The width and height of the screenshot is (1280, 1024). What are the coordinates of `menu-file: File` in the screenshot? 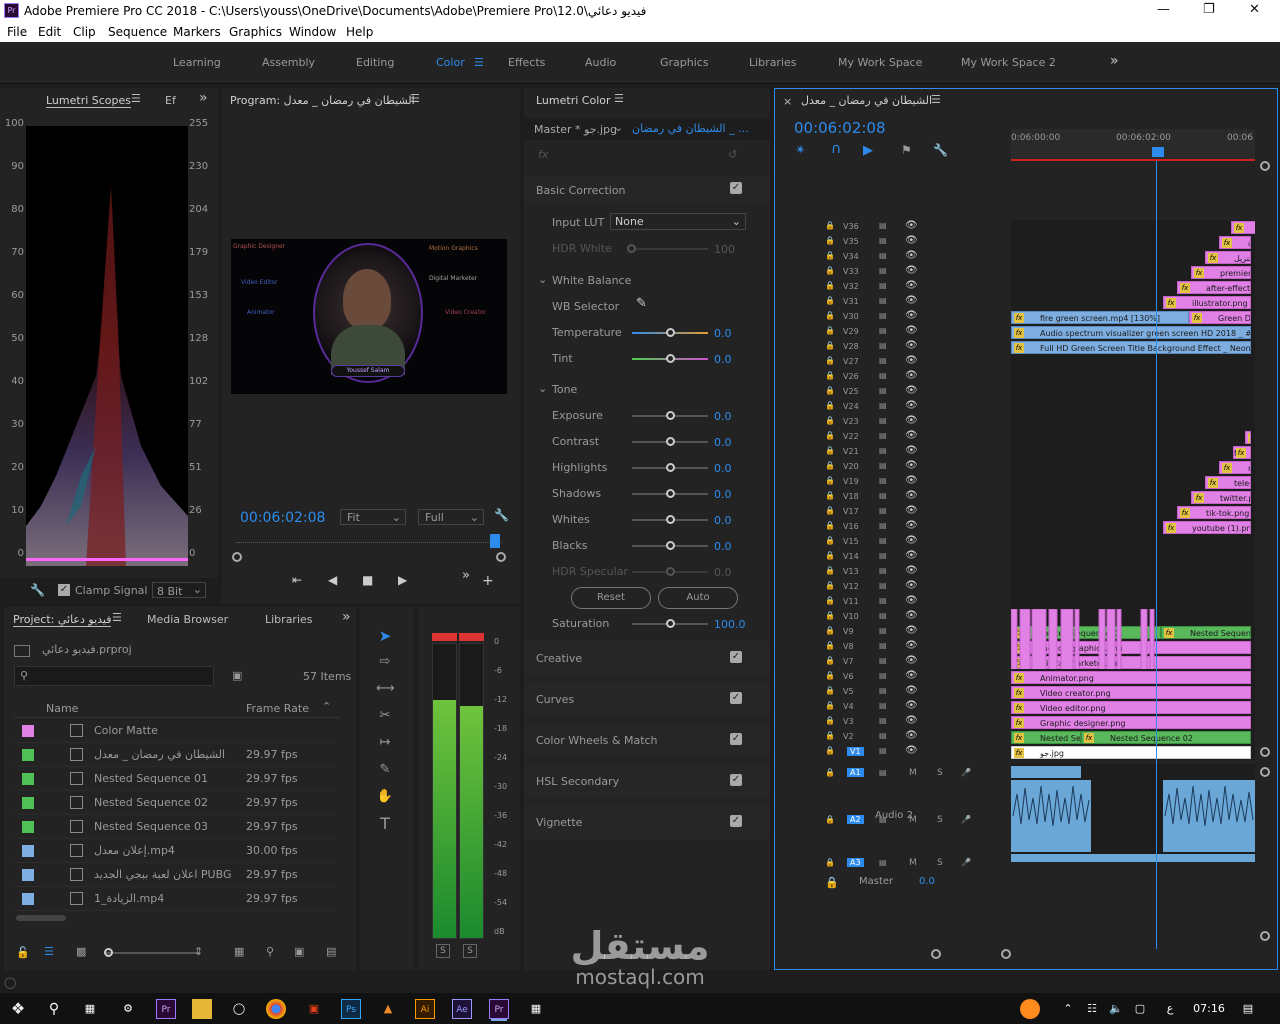 It's located at (17, 32).